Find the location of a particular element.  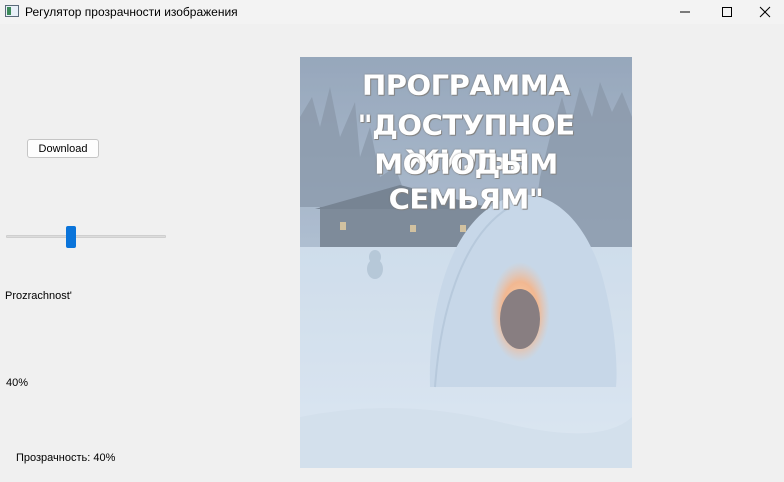

close-icon is located at coordinates (765, 12).